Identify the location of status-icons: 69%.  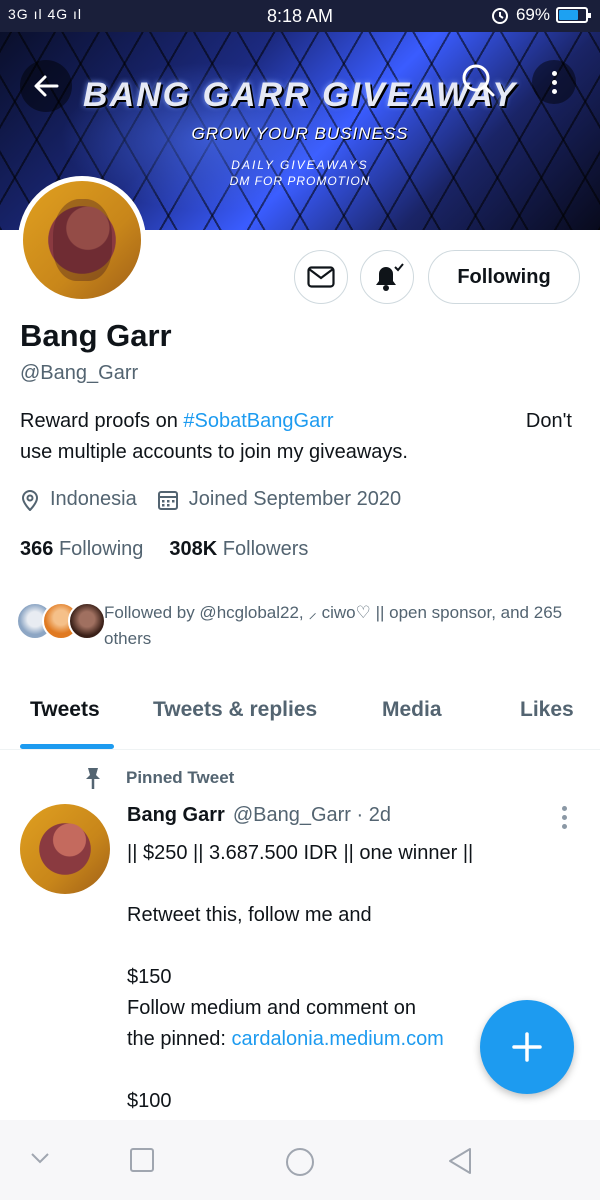
(540, 15).